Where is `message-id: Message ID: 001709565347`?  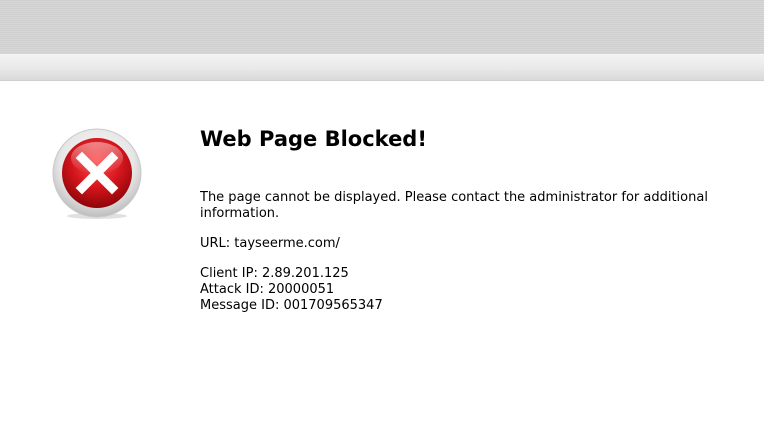
message-id: Message ID: 001709565347 is located at coordinates (291, 305).